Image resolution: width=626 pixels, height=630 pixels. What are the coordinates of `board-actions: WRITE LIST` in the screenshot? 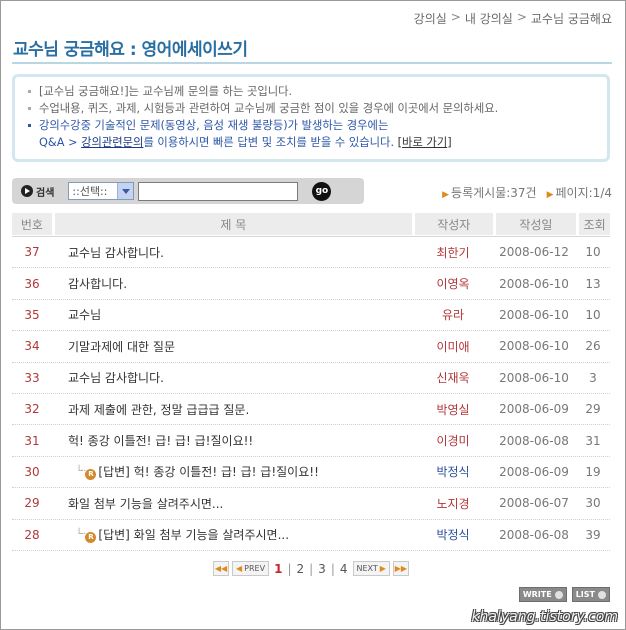 It's located at (564, 594).